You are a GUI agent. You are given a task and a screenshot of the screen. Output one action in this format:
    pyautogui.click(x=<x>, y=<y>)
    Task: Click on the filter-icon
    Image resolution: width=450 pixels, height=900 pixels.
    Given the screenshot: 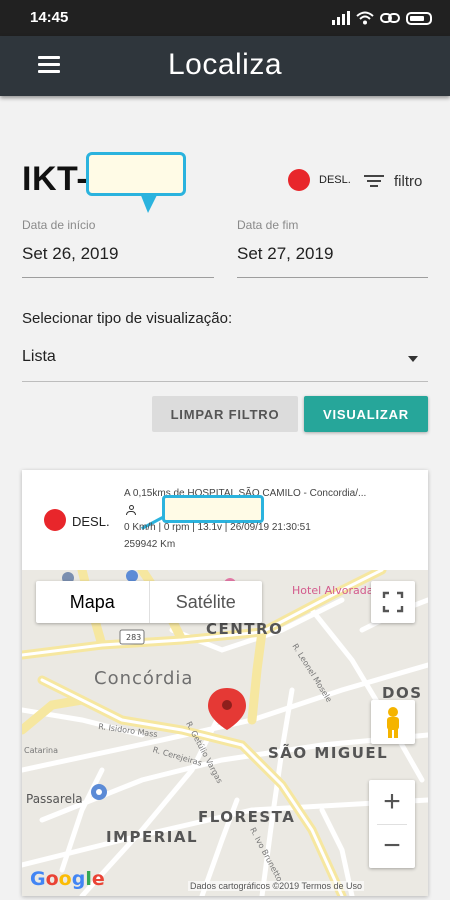 What is the action you would take?
    pyautogui.click(x=374, y=181)
    